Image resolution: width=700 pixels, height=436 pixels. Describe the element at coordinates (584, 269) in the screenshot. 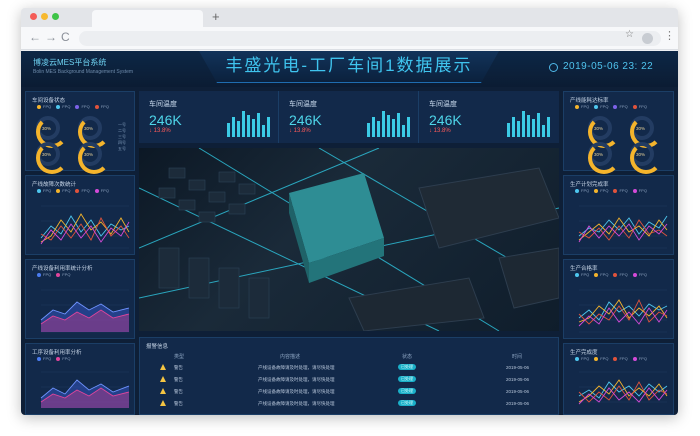

I see `panel-title: 生产合格率` at that location.